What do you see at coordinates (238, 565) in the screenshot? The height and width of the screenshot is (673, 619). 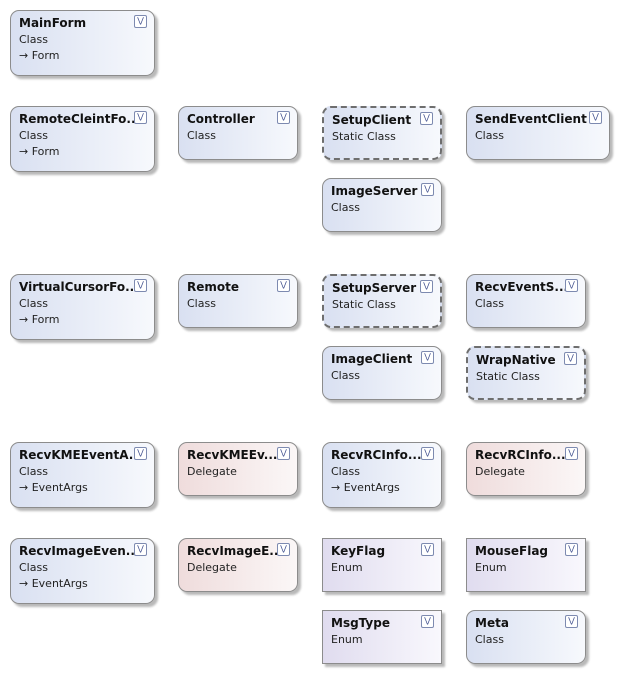 I see `shape-delegate: RecvImageE... Delegate ⋁` at bounding box center [238, 565].